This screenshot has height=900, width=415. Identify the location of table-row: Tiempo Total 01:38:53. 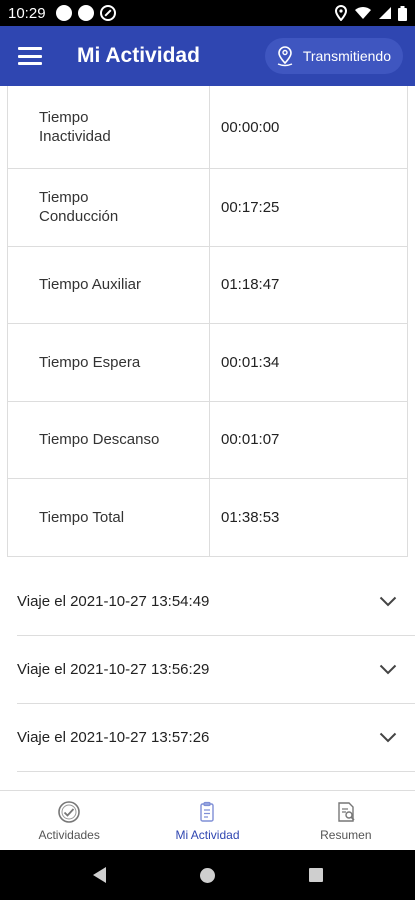
(207, 517).